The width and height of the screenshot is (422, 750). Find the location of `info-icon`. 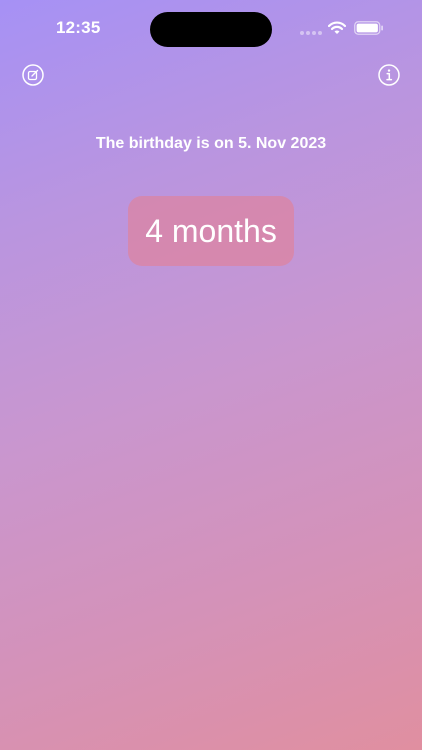

info-icon is located at coordinates (389, 75).